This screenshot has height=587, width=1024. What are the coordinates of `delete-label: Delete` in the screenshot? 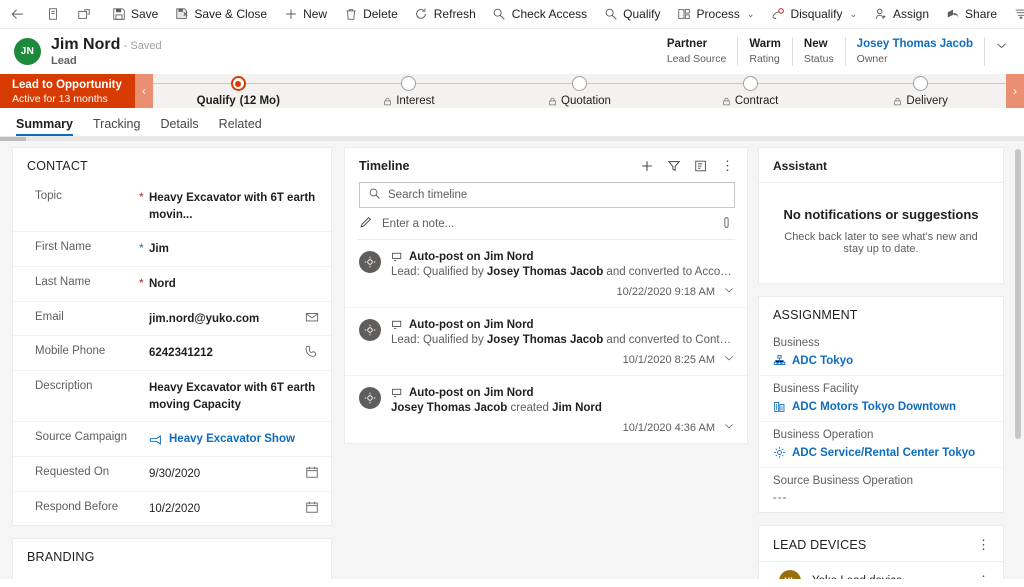 It's located at (380, 14).